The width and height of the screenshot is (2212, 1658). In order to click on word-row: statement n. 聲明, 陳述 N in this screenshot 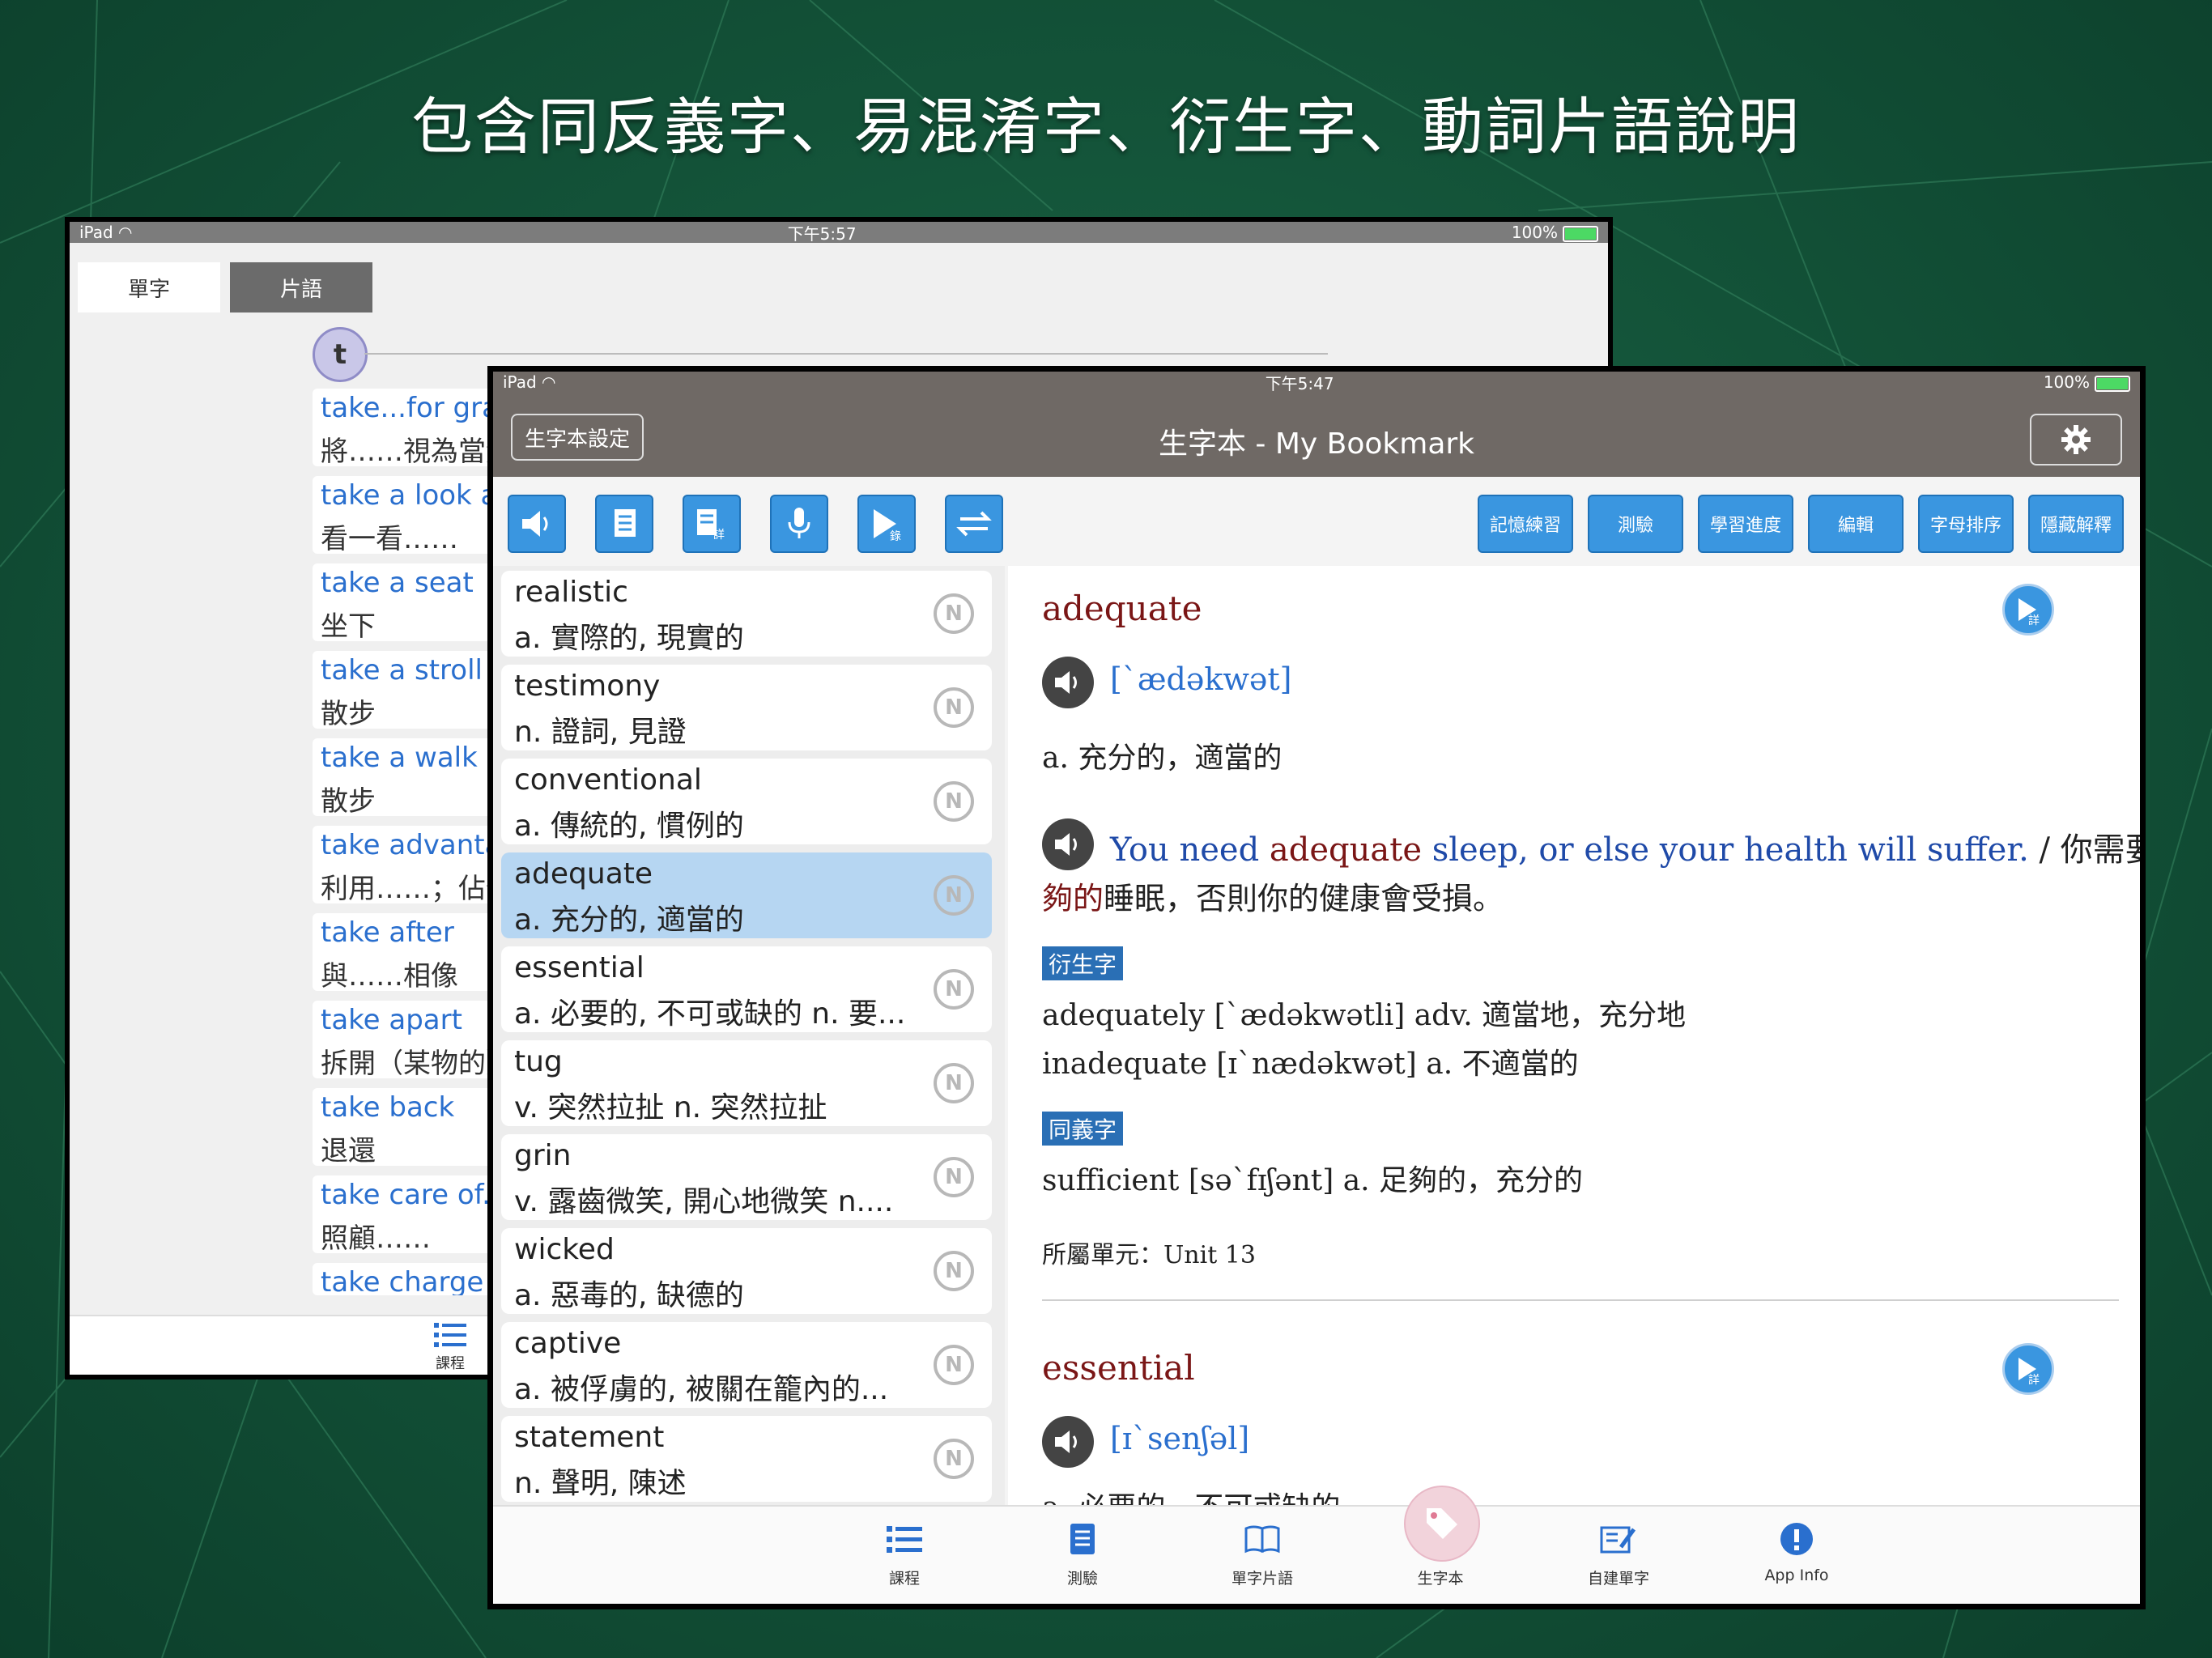, I will do `click(747, 1459)`.